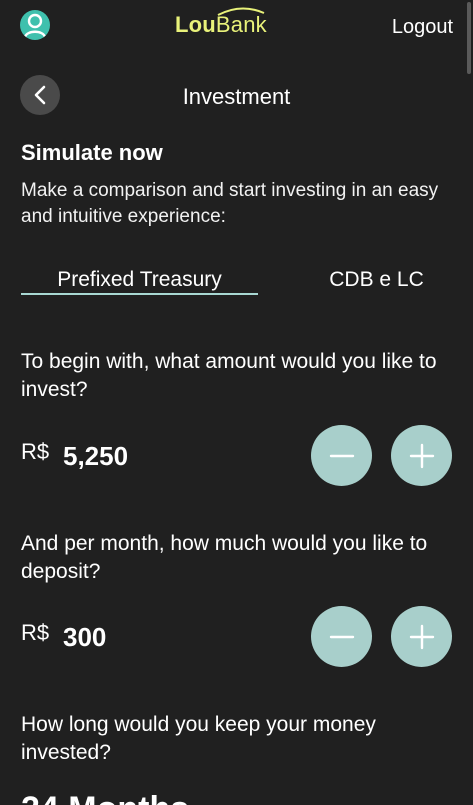 This screenshot has width=473, height=805. Describe the element at coordinates (105, 797) in the screenshot. I see `duration-value: 24 Months` at that location.